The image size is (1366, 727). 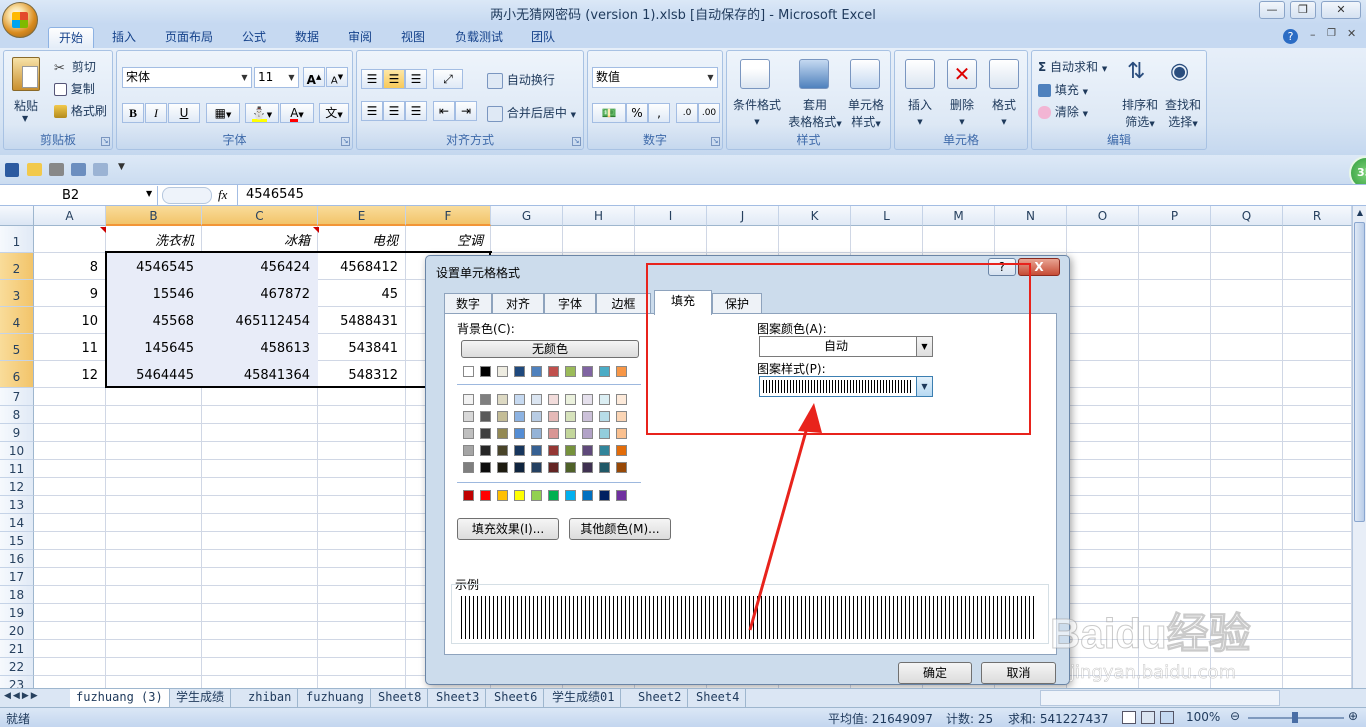 What do you see at coordinates (416, 111) in the screenshot?
I see `align-right-button: ☰` at bounding box center [416, 111].